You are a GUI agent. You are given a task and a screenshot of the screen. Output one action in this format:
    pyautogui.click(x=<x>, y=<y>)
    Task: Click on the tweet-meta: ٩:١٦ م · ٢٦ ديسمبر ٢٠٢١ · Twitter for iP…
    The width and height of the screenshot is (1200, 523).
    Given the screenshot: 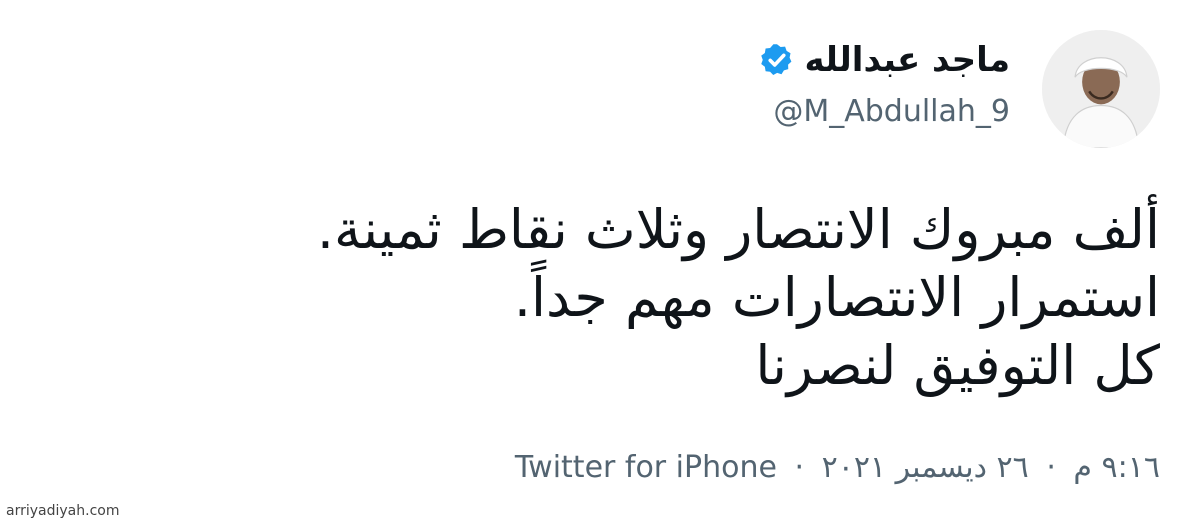 What is the action you would take?
    pyautogui.click(x=837, y=468)
    